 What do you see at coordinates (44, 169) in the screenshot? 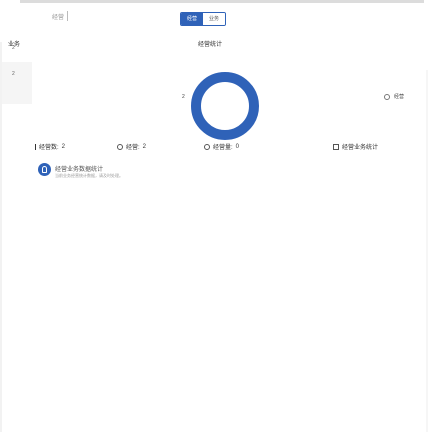
I see `avatar` at bounding box center [44, 169].